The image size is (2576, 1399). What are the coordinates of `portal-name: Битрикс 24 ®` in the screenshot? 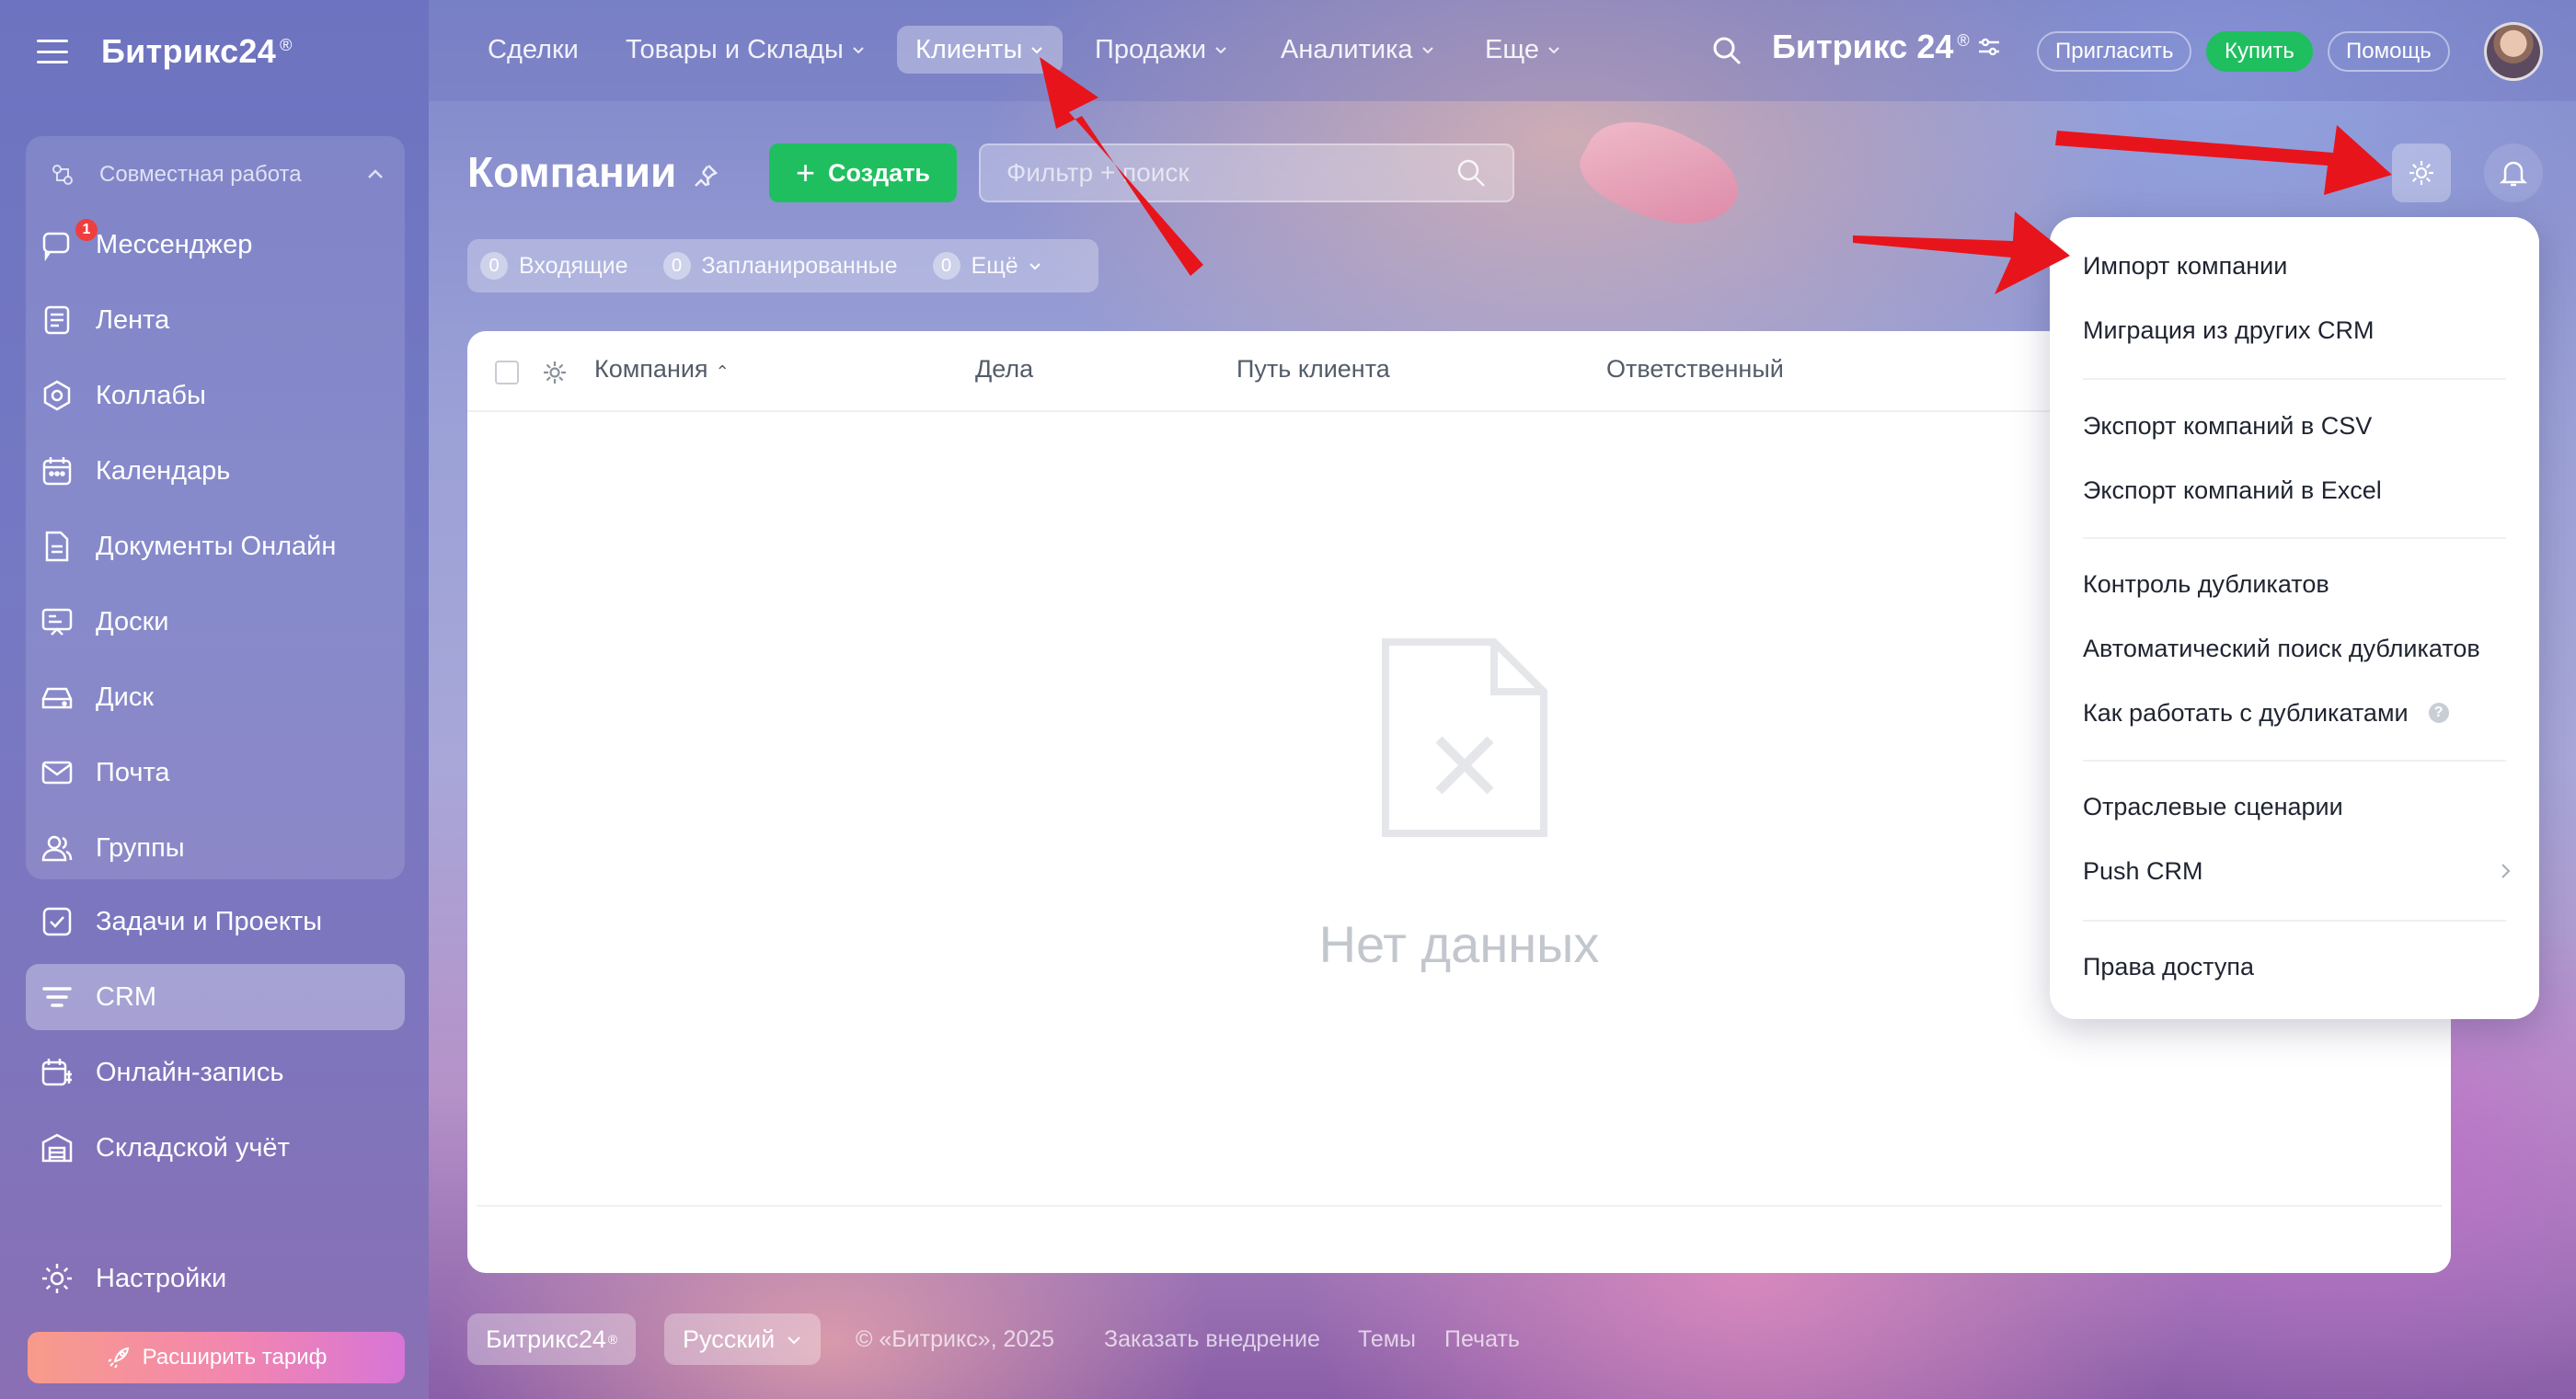 It's located at (1887, 47).